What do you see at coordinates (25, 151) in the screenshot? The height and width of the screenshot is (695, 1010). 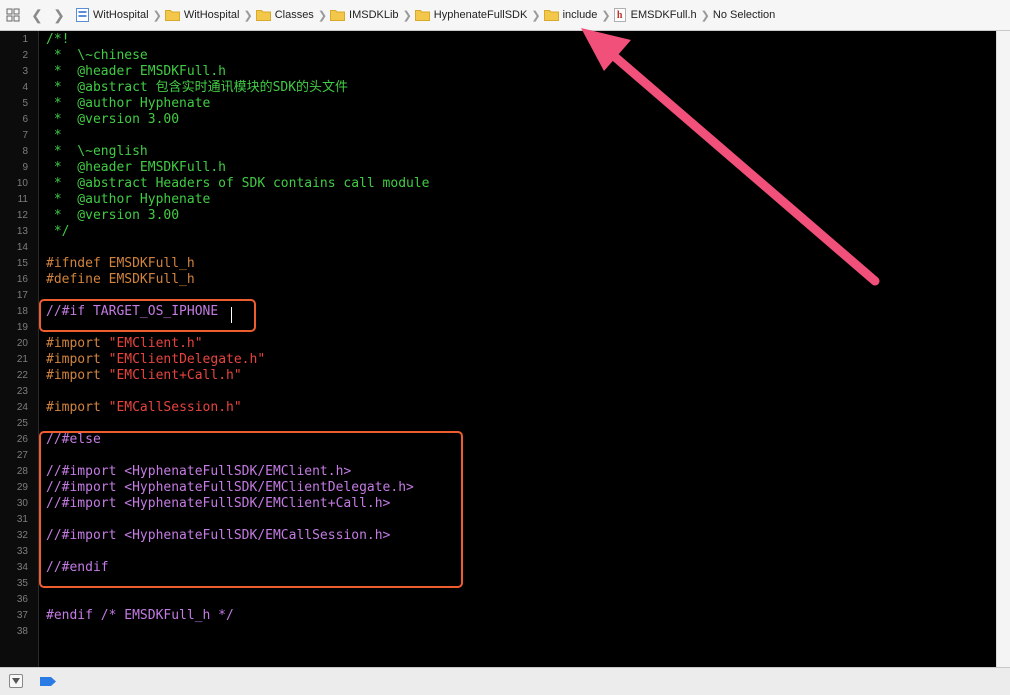 I see `line-number: 8` at bounding box center [25, 151].